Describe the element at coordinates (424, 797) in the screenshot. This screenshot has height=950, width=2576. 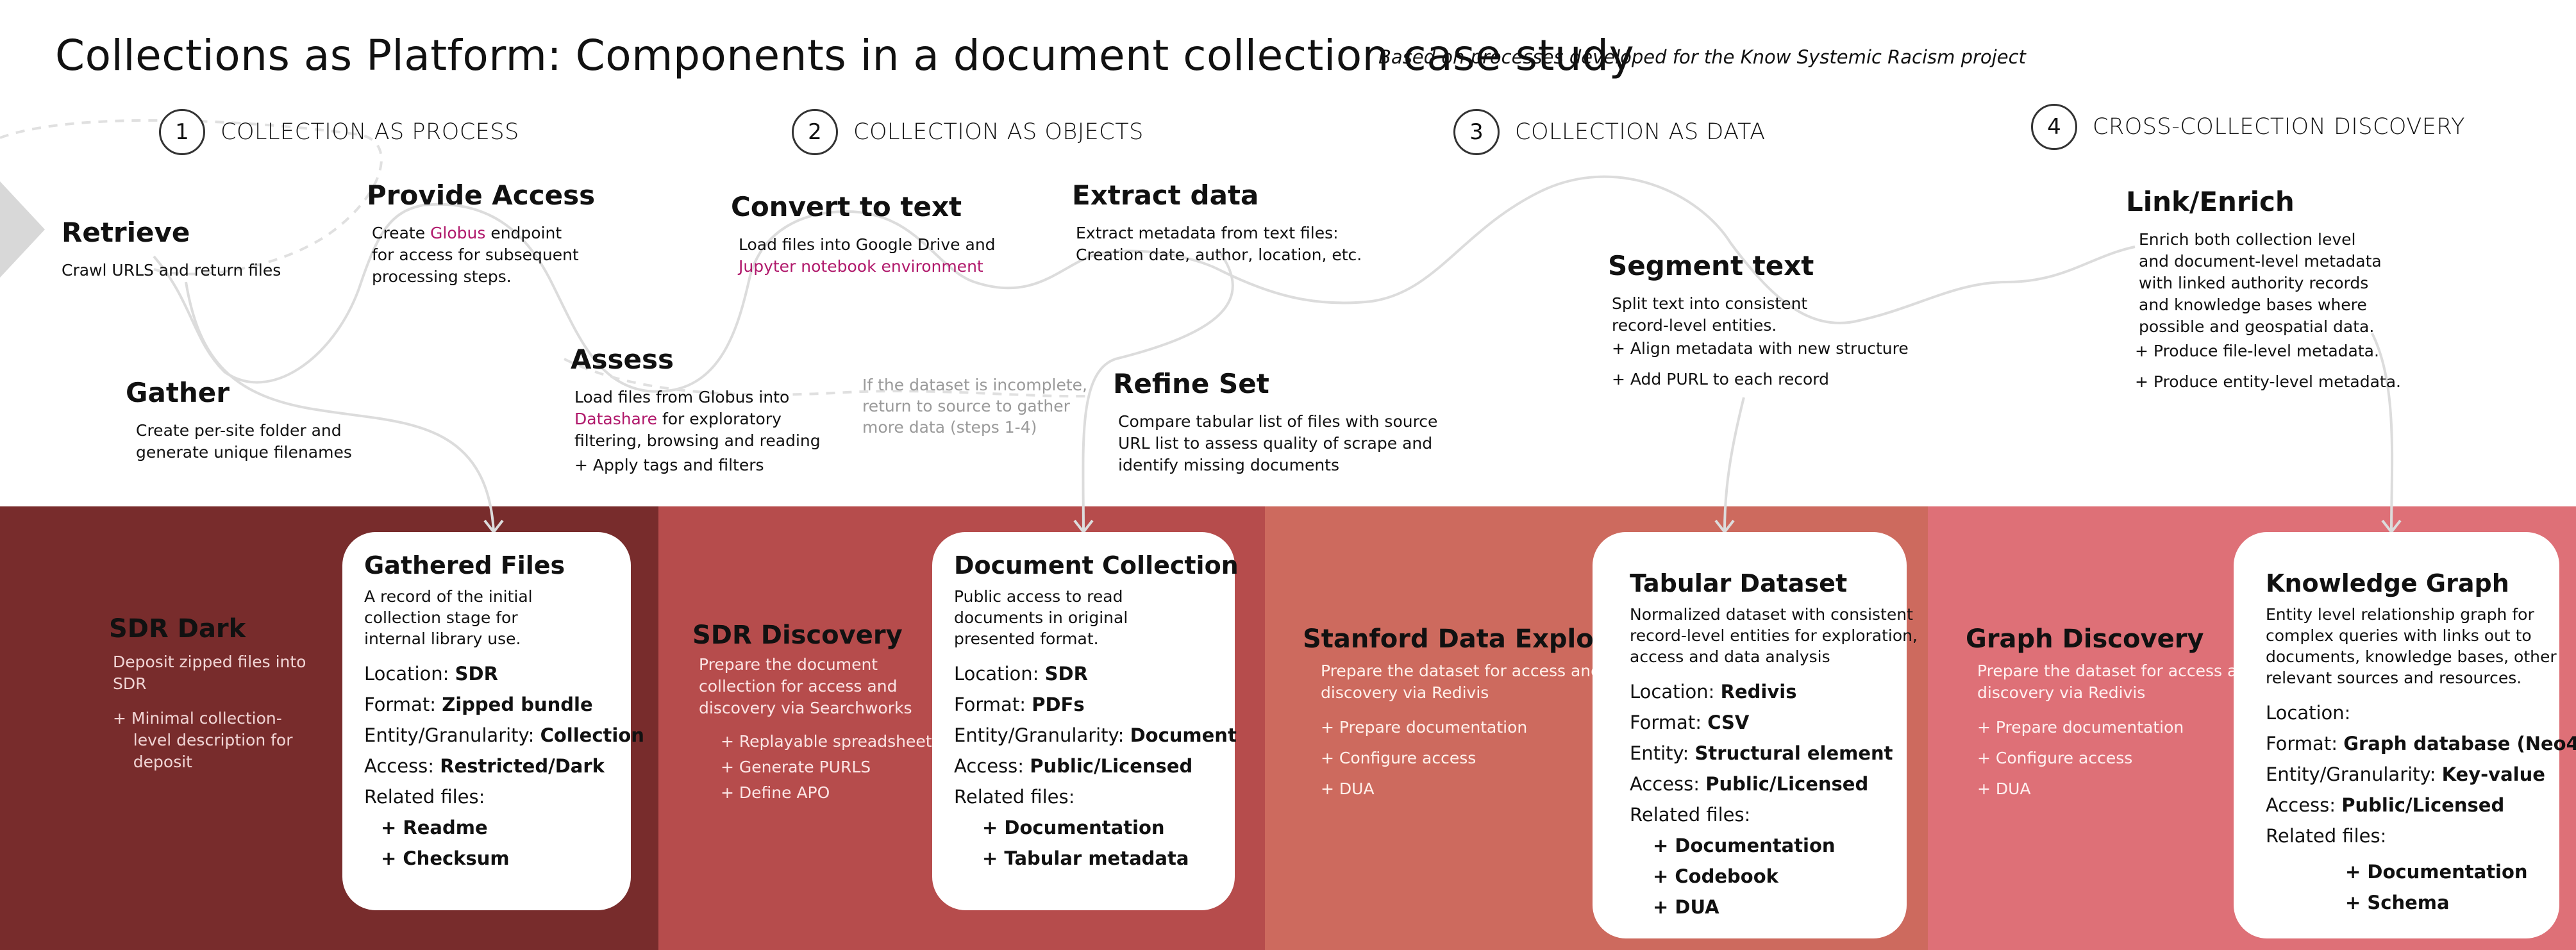
I see `card-gathered-files-related-label: Related files:` at that location.